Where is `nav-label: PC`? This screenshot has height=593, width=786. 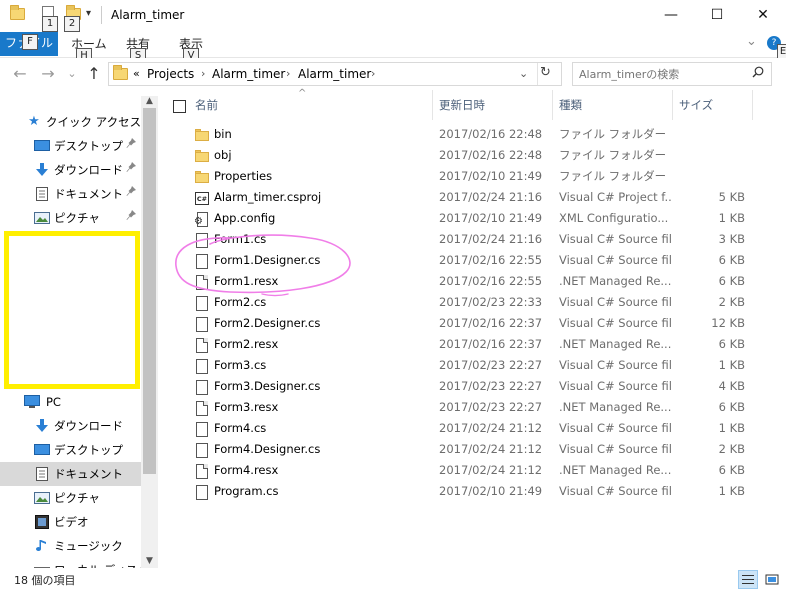
nav-label: PC is located at coordinates (53, 402).